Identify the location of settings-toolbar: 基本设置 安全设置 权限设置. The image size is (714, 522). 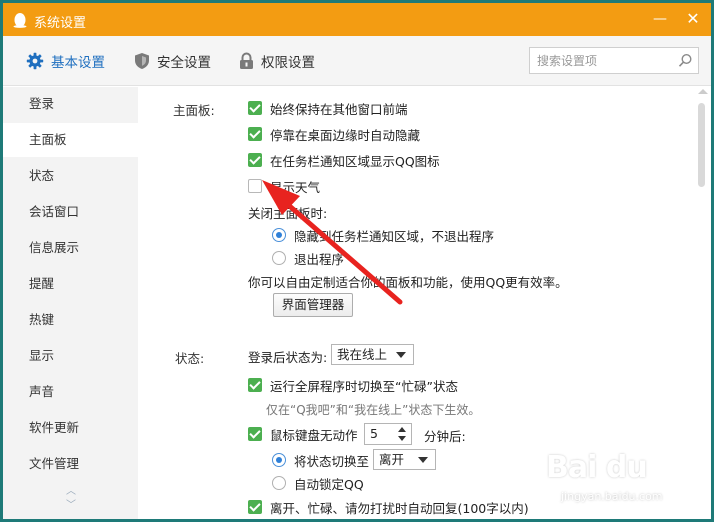
(357, 61).